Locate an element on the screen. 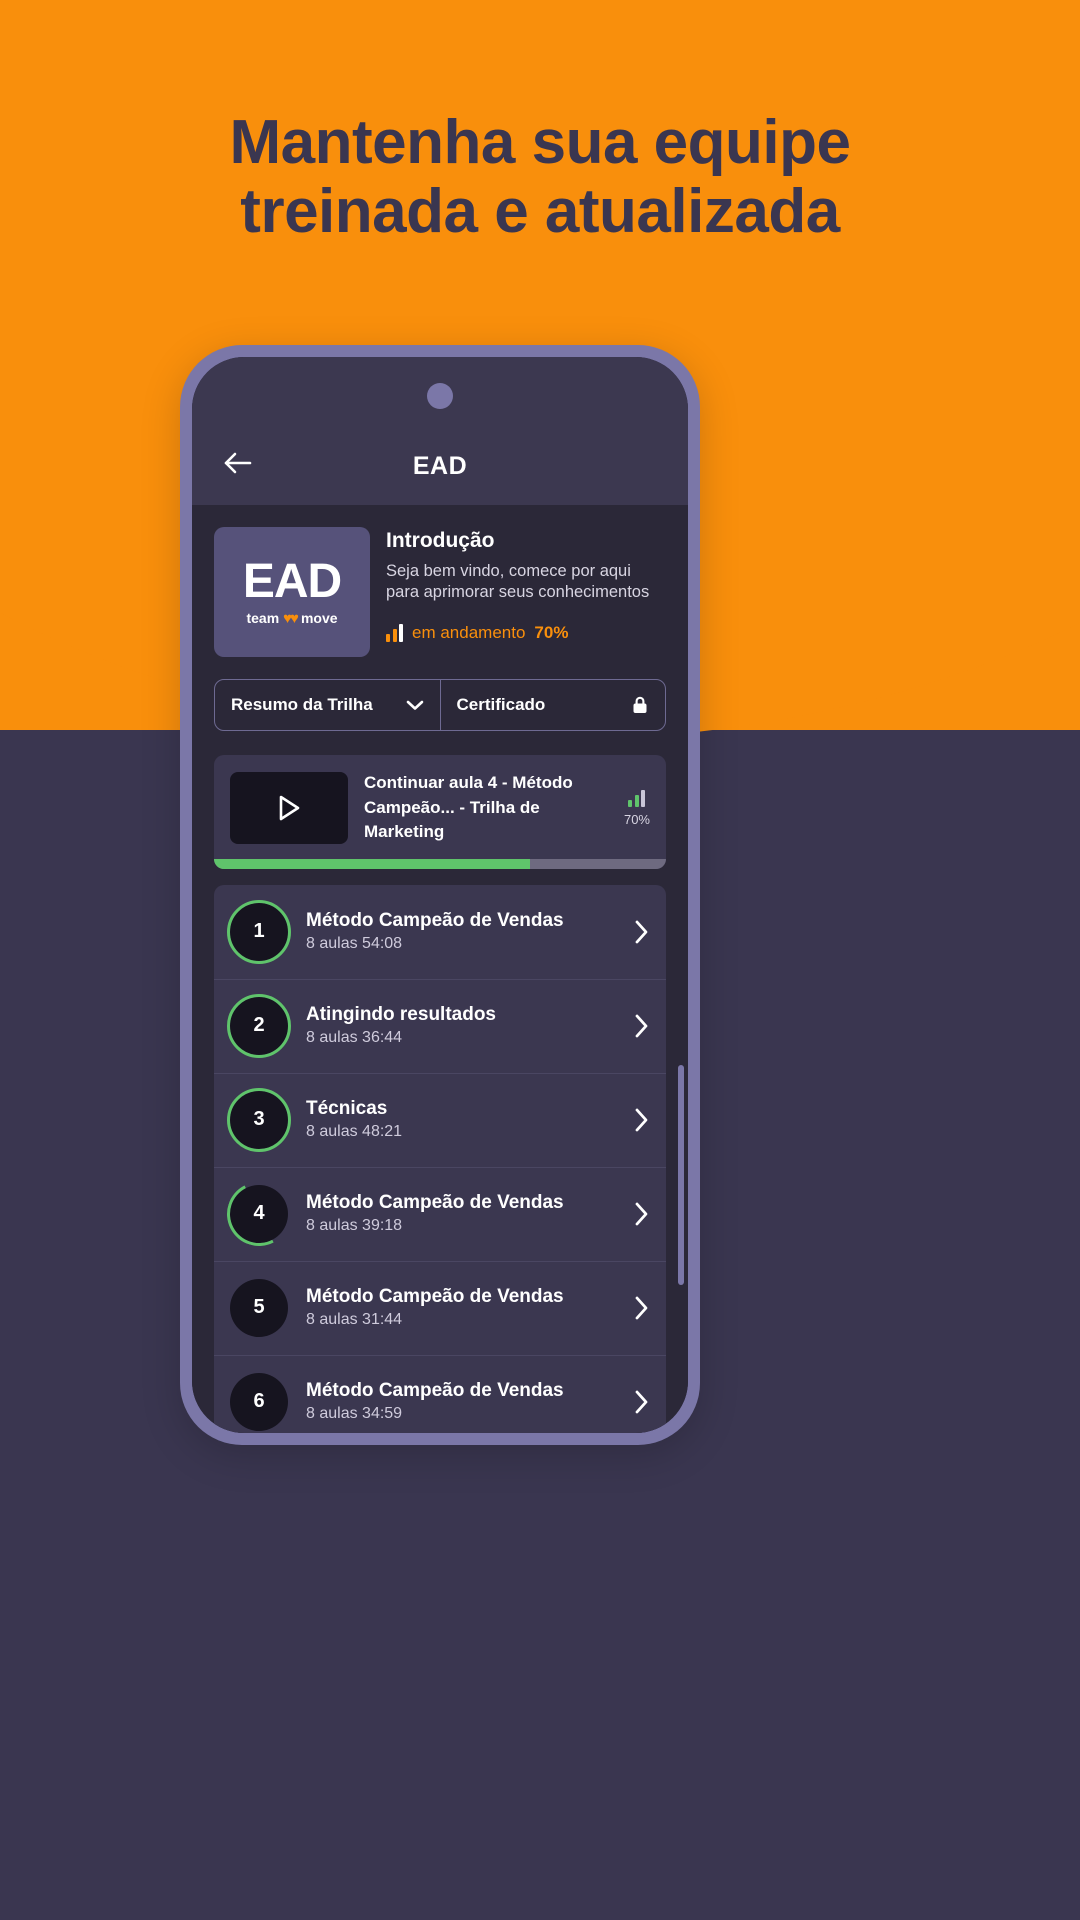 This screenshot has width=1080, height=1920. module-meta: 8 aulas 39:18 is located at coordinates (354, 1226).